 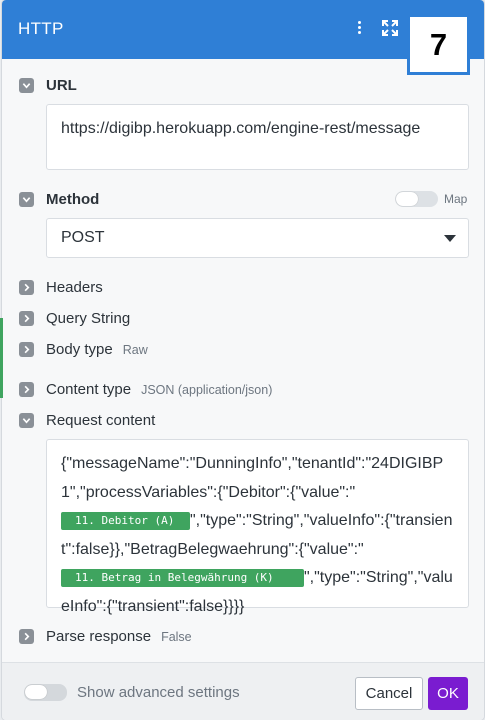 What do you see at coordinates (99, 636) in the screenshot?
I see `parse-response-label: Parse response` at bounding box center [99, 636].